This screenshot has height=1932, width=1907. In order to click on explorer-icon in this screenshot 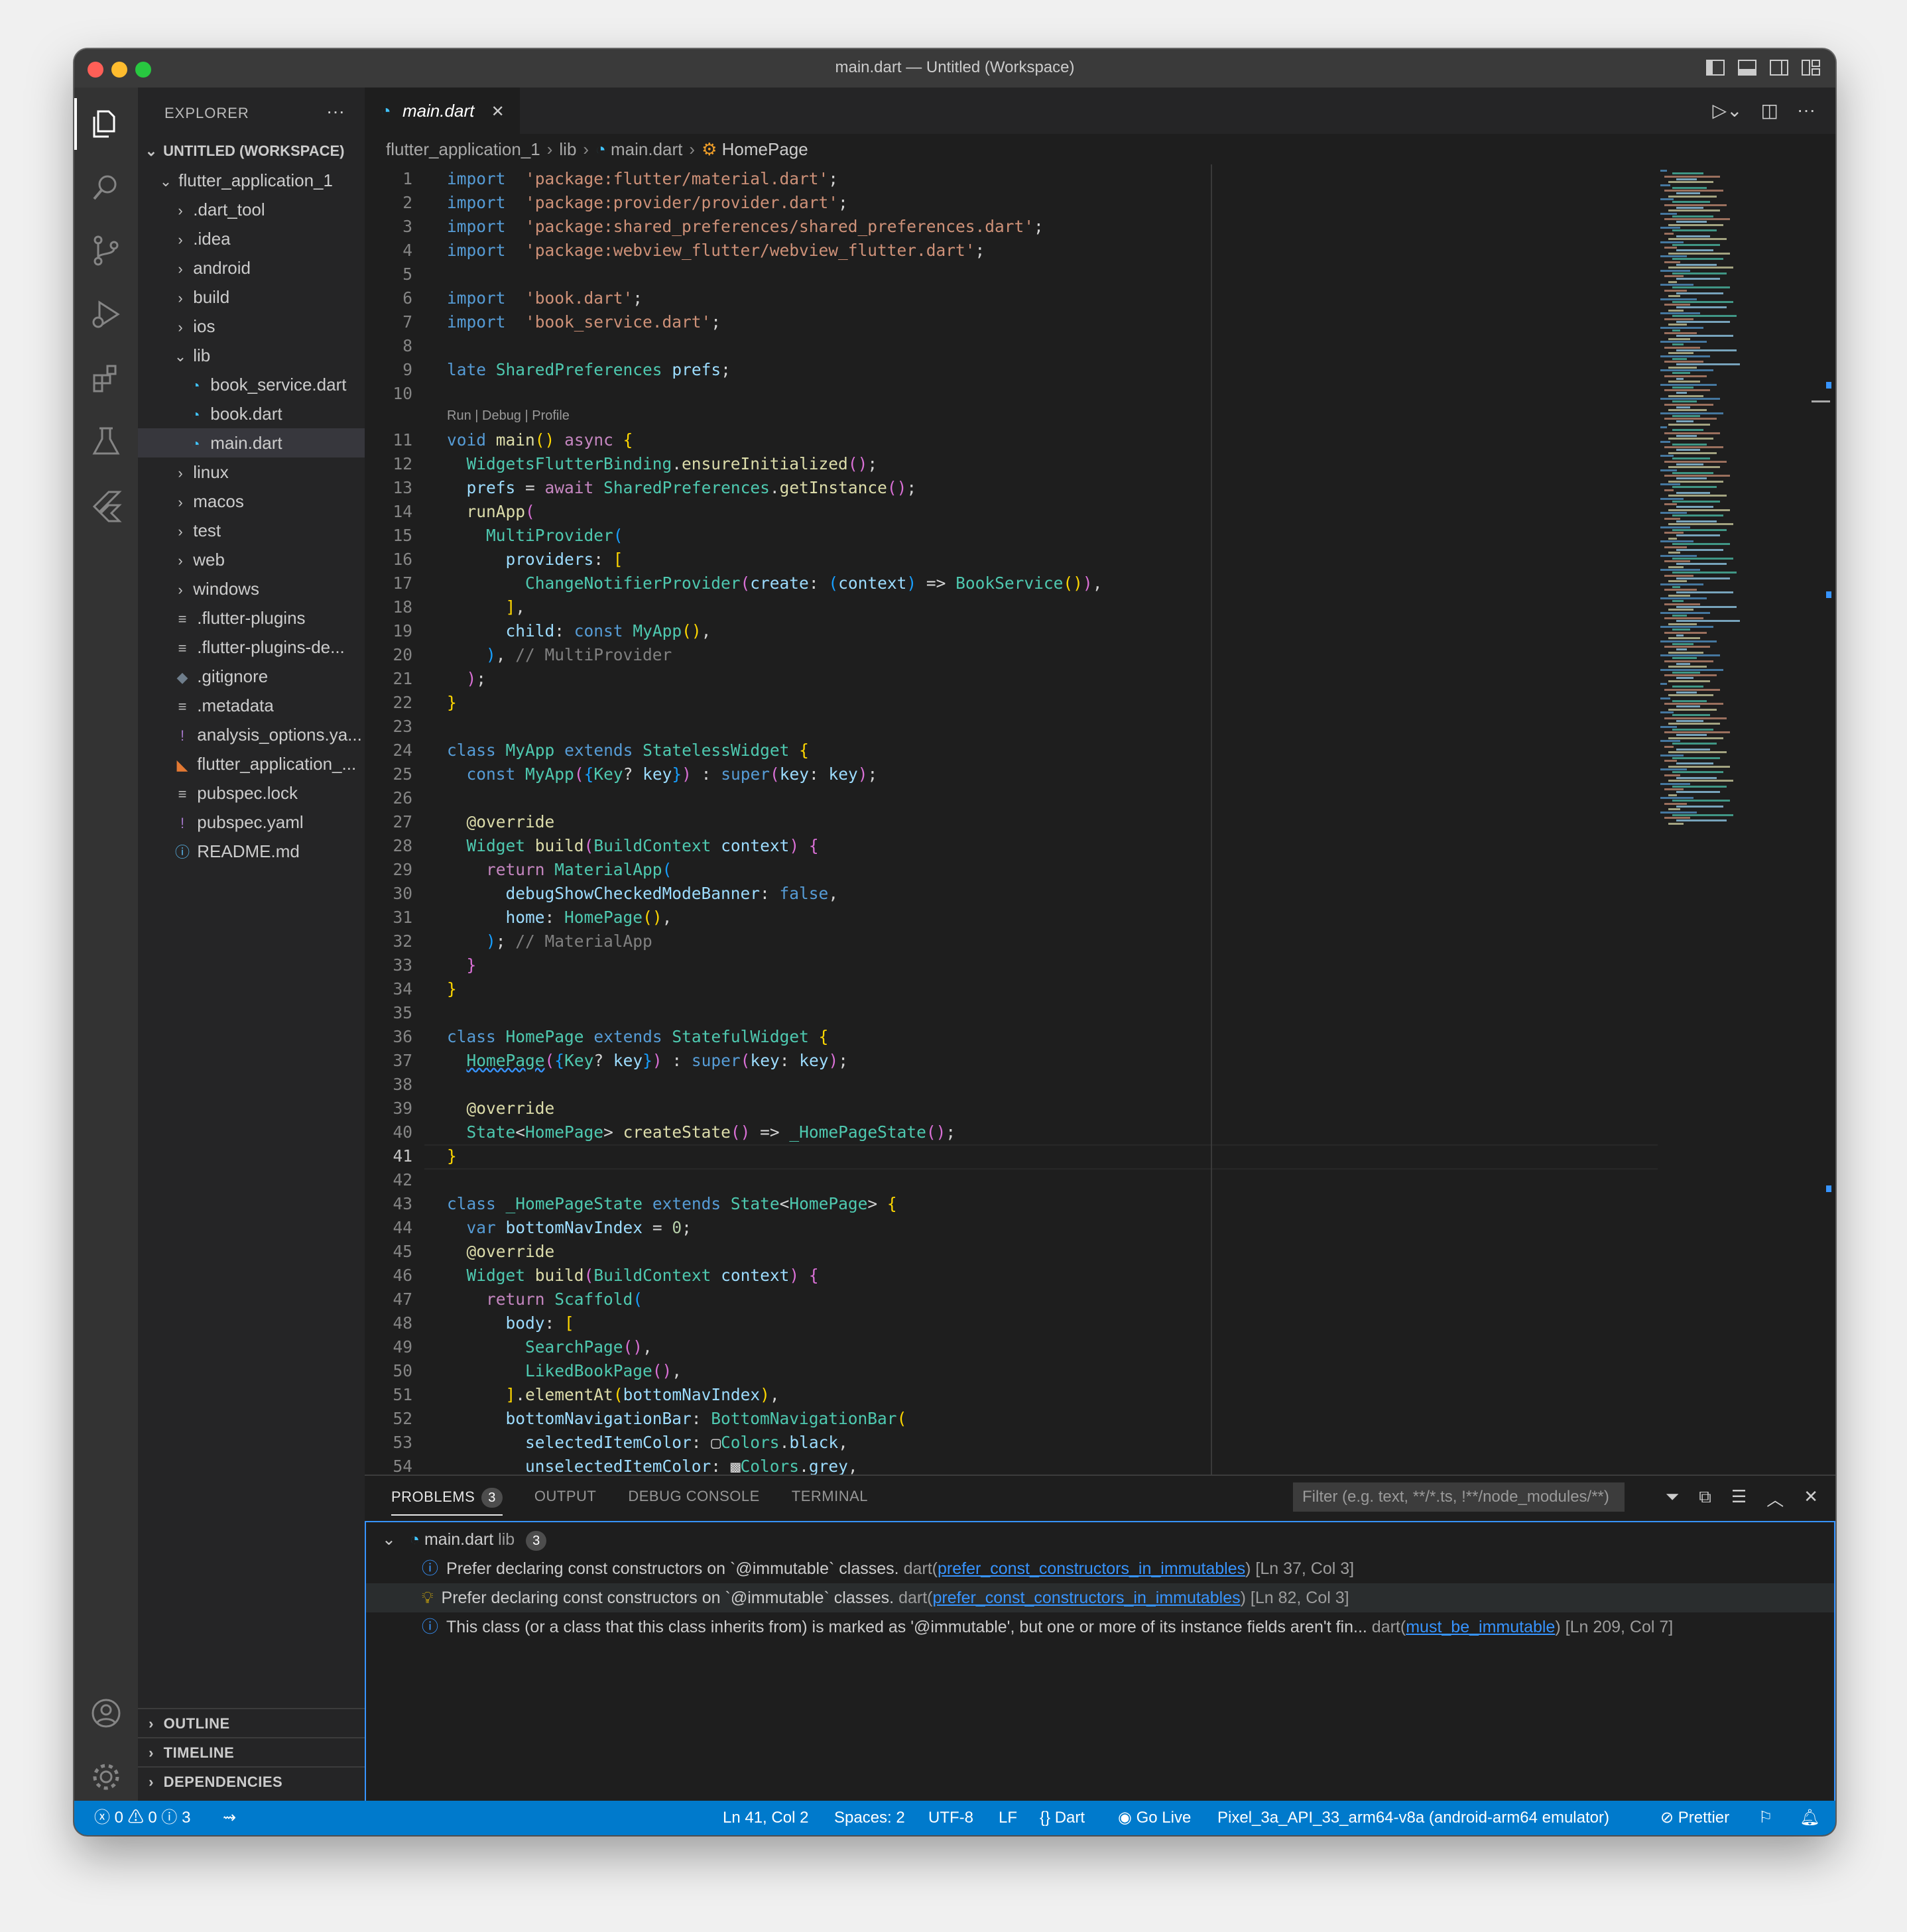, I will do `click(106, 123)`.